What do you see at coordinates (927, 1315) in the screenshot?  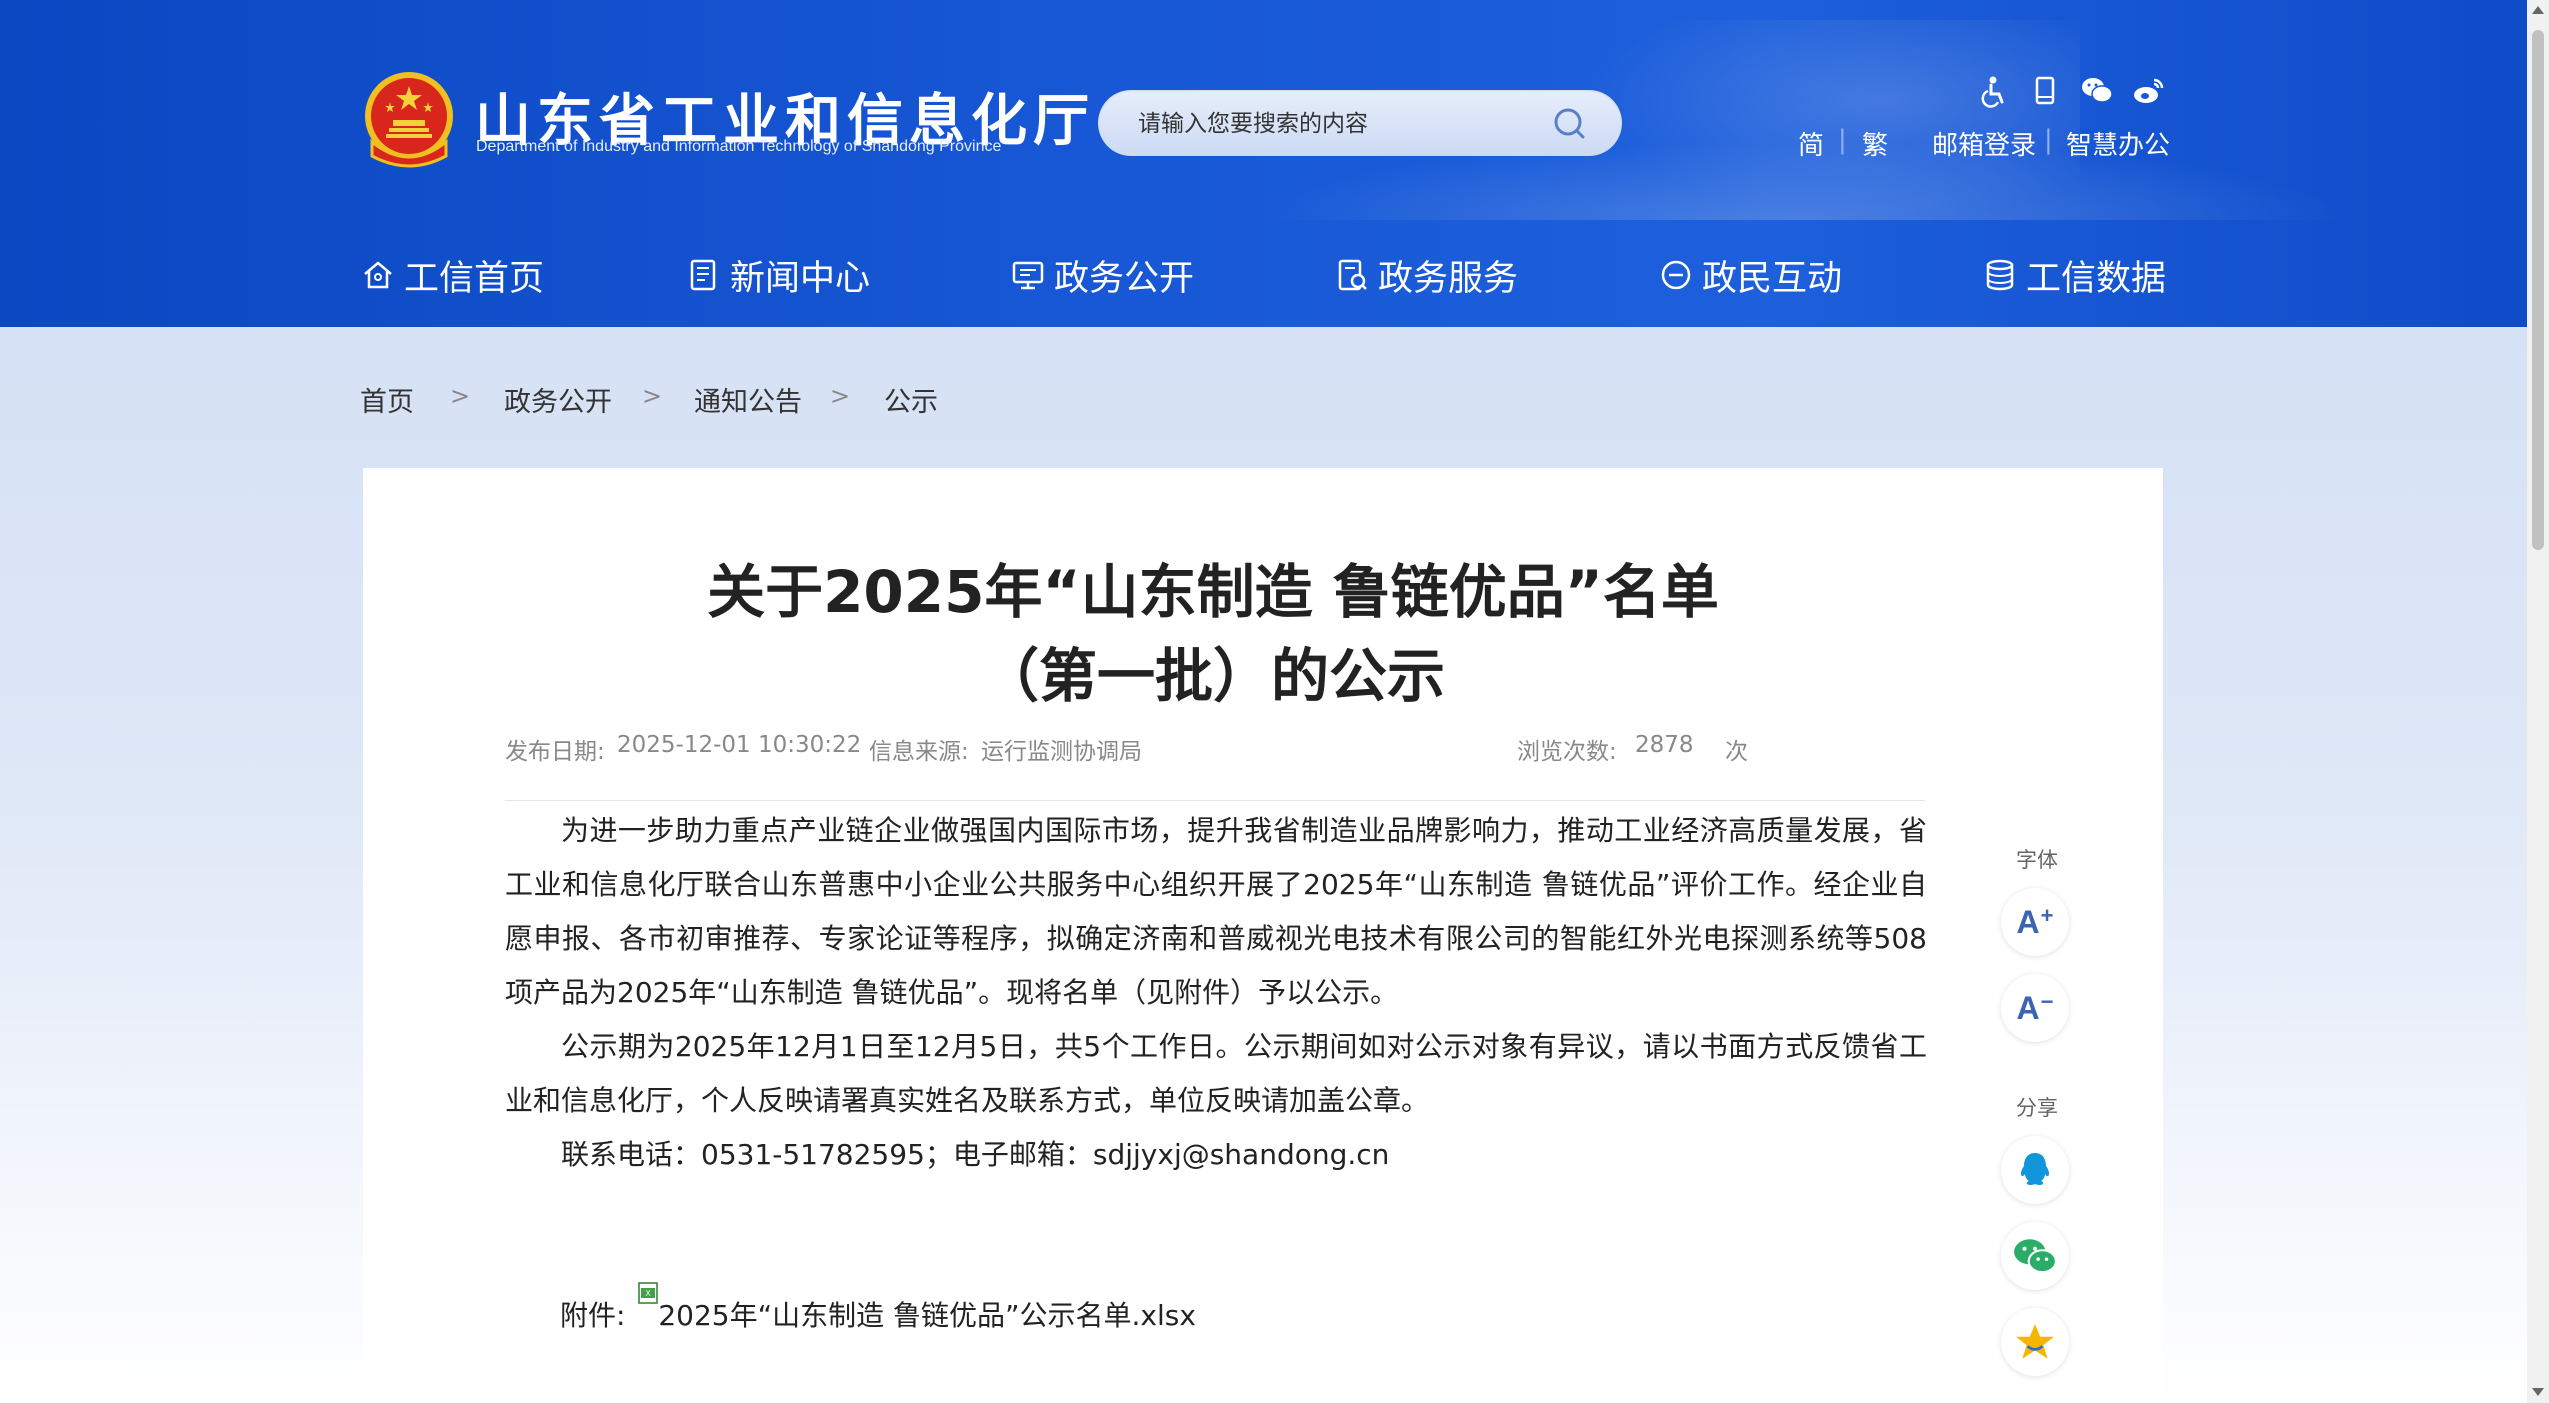 I see `attachment-link: 2025年“山东制造 鲁链优品”公示名单.xlsx` at bounding box center [927, 1315].